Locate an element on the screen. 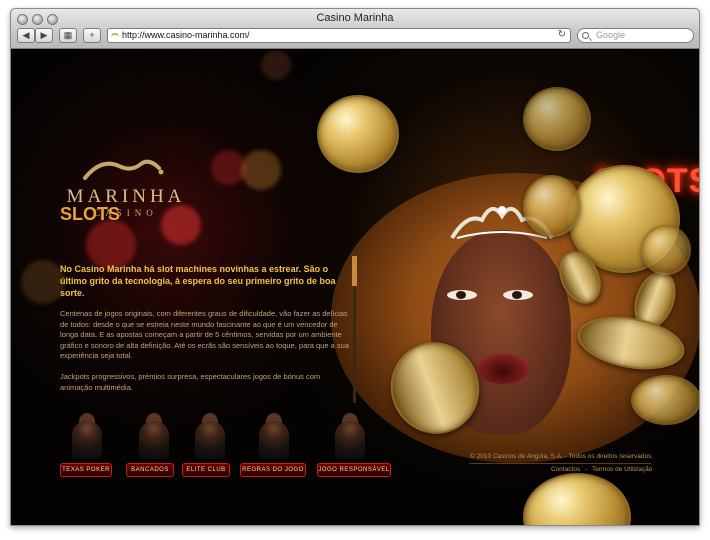 This screenshot has width=710, height=540. forward-button: ▶ is located at coordinates (44, 35).